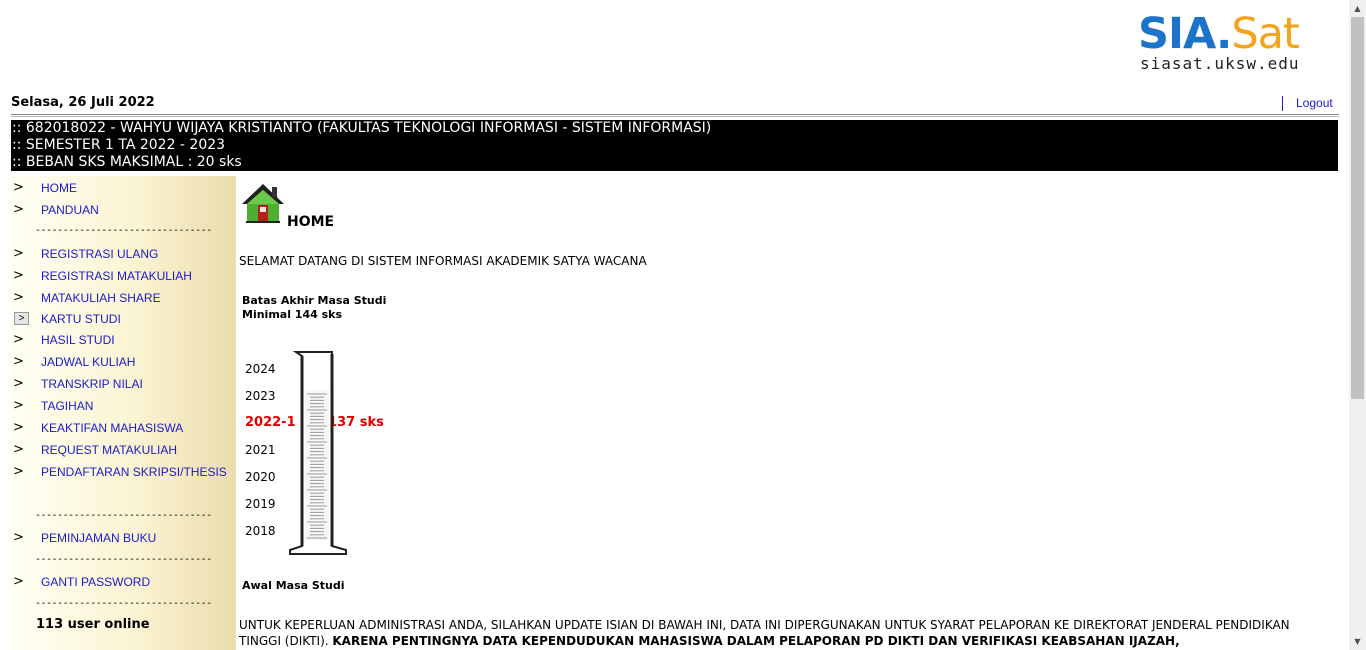  Describe the element at coordinates (311, 222) in the screenshot. I see `page-title: HOME` at that location.